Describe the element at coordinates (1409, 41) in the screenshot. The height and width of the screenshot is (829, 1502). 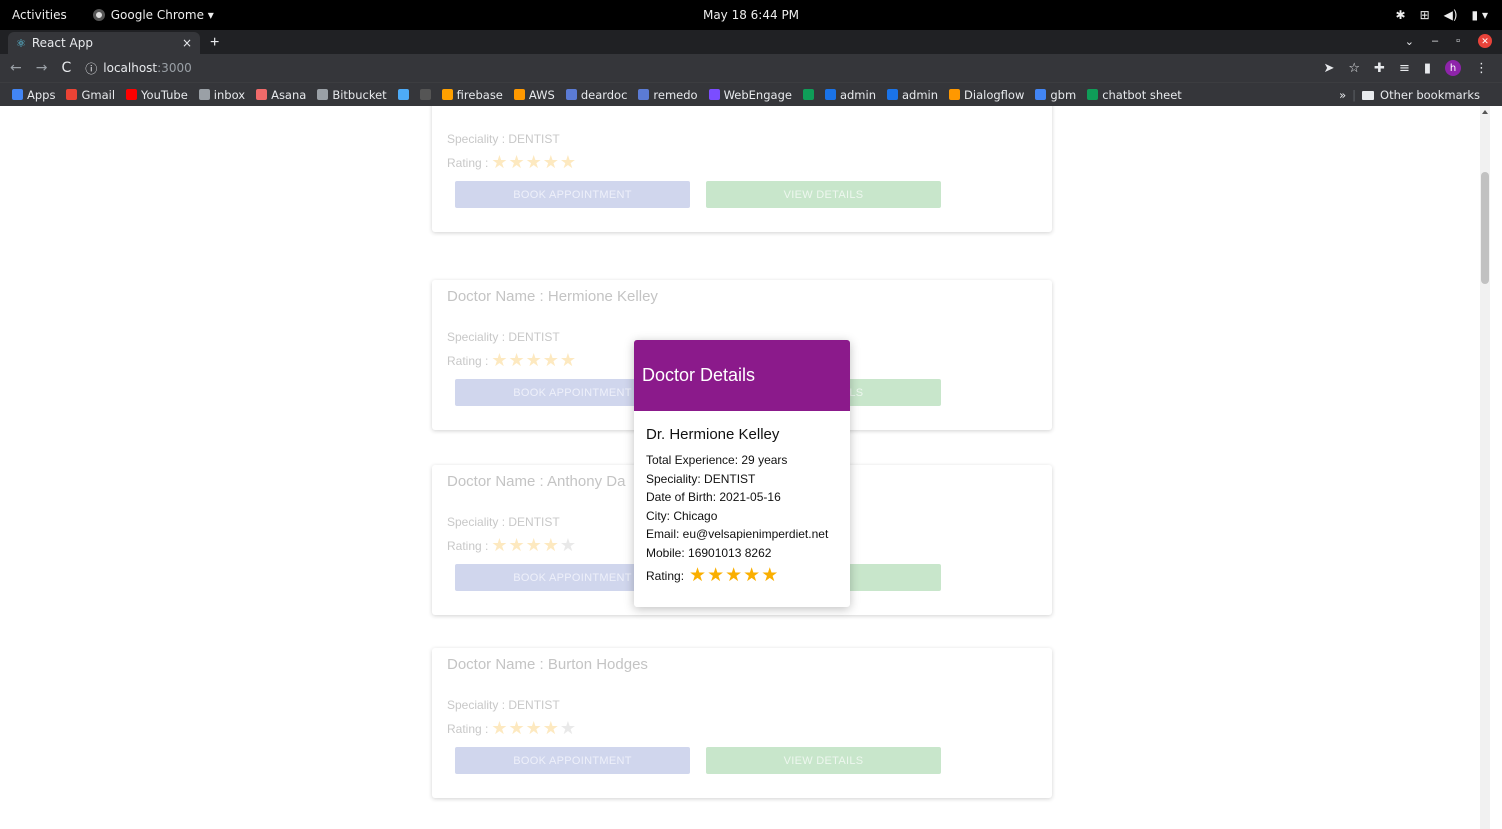
I see `tab-search-icon: ⌄` at that location.